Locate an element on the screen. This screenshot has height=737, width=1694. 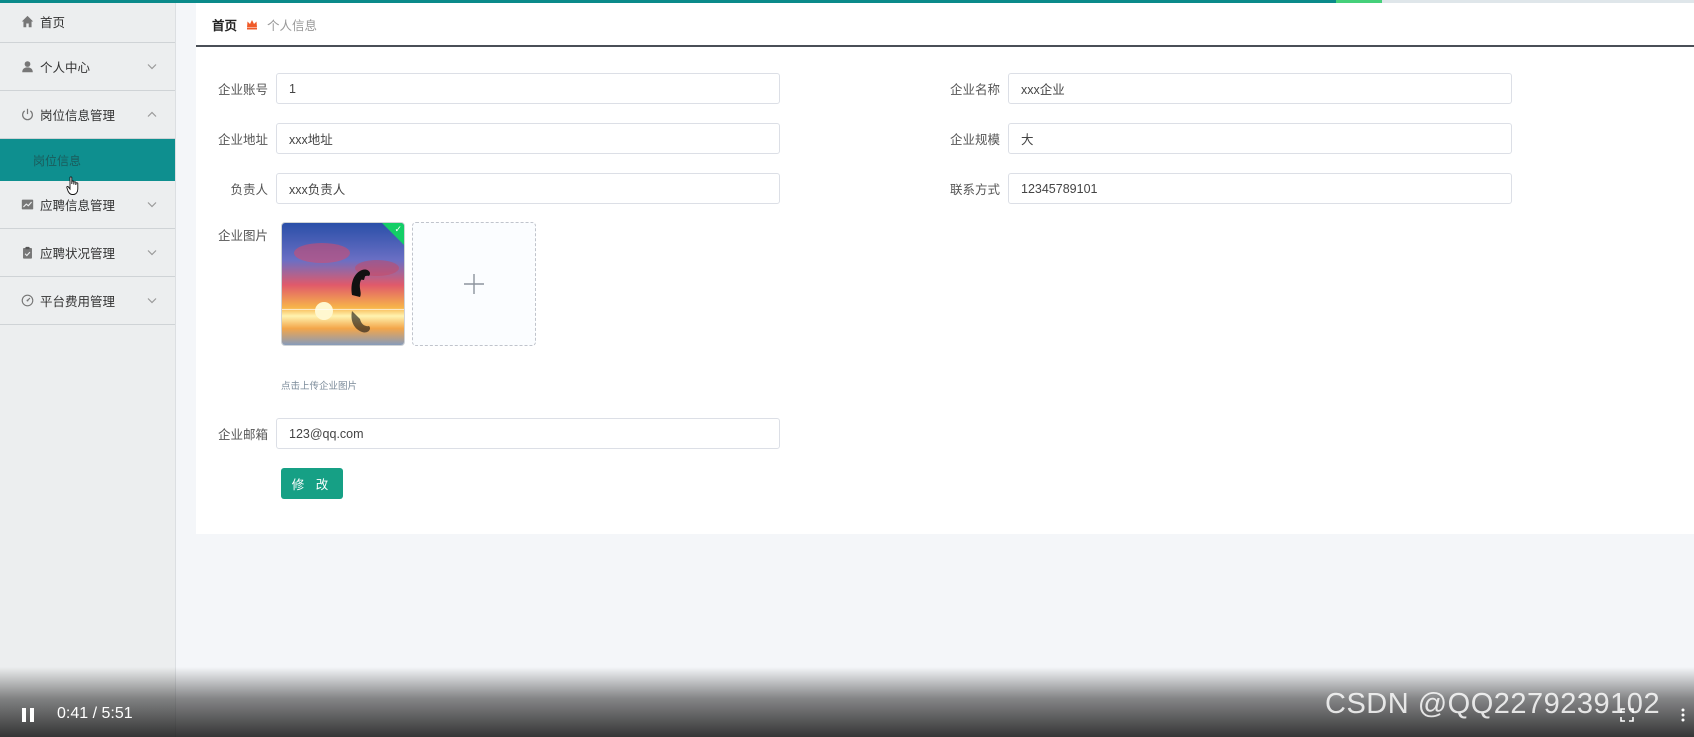
sidebar: 首页 个人中心 岗位信息管理 岗位信息 应聘信息管理 应聘状况管理 平台费用管理 is located at coordinates (88, 368).